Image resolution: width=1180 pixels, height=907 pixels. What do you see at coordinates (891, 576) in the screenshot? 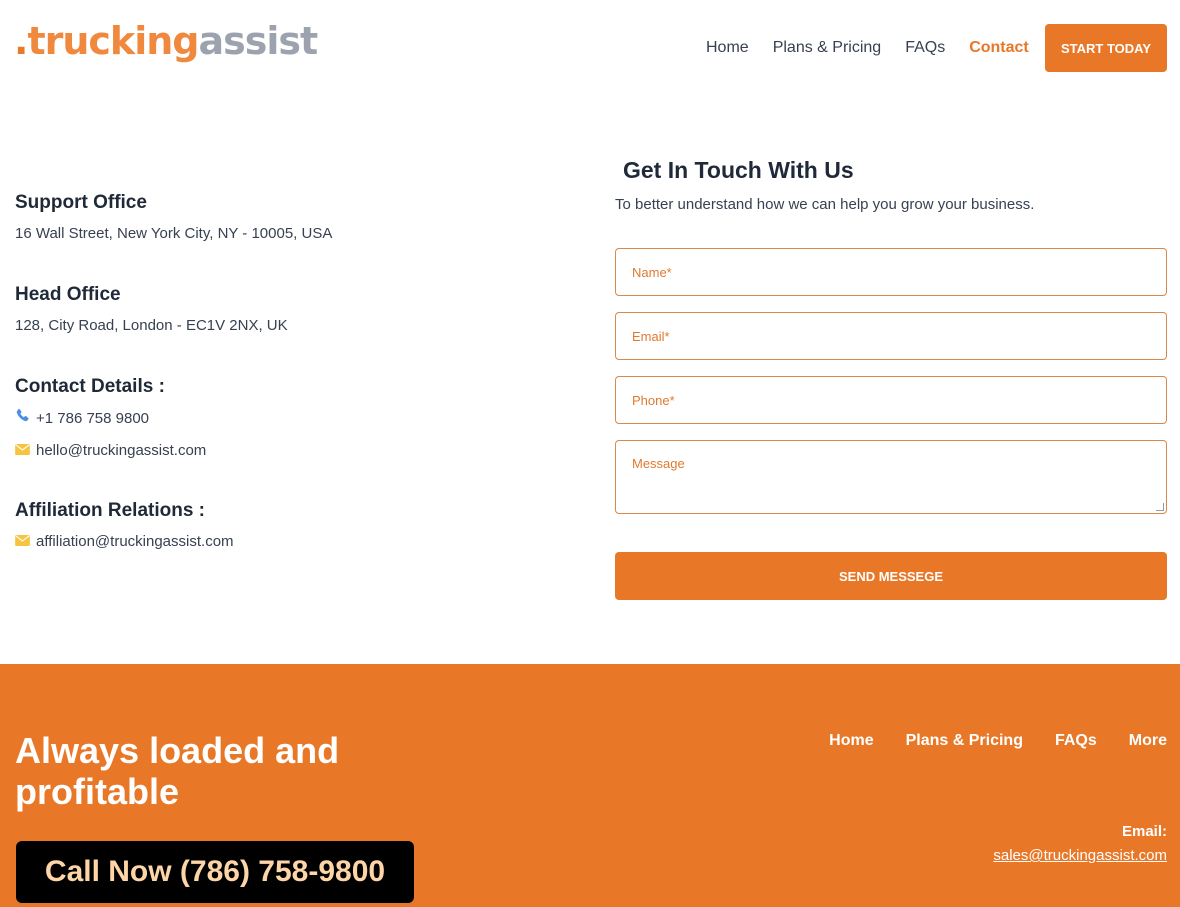
I see `send-message-button: SEND MESSEGE` at bounding box center [891, 576].